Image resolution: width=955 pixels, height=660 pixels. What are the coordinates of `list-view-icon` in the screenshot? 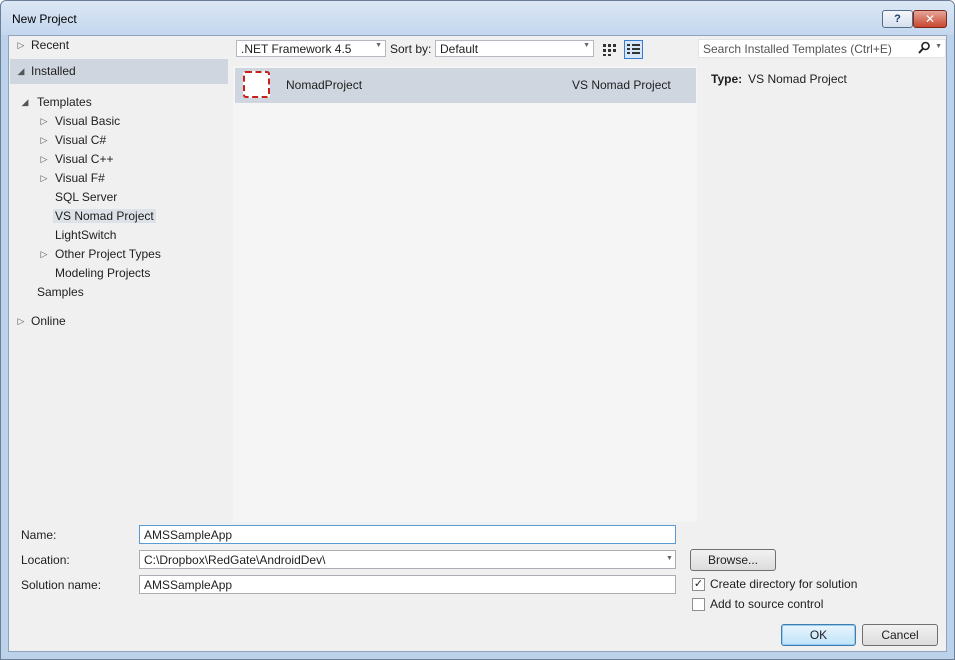 It's located at (633, 49).